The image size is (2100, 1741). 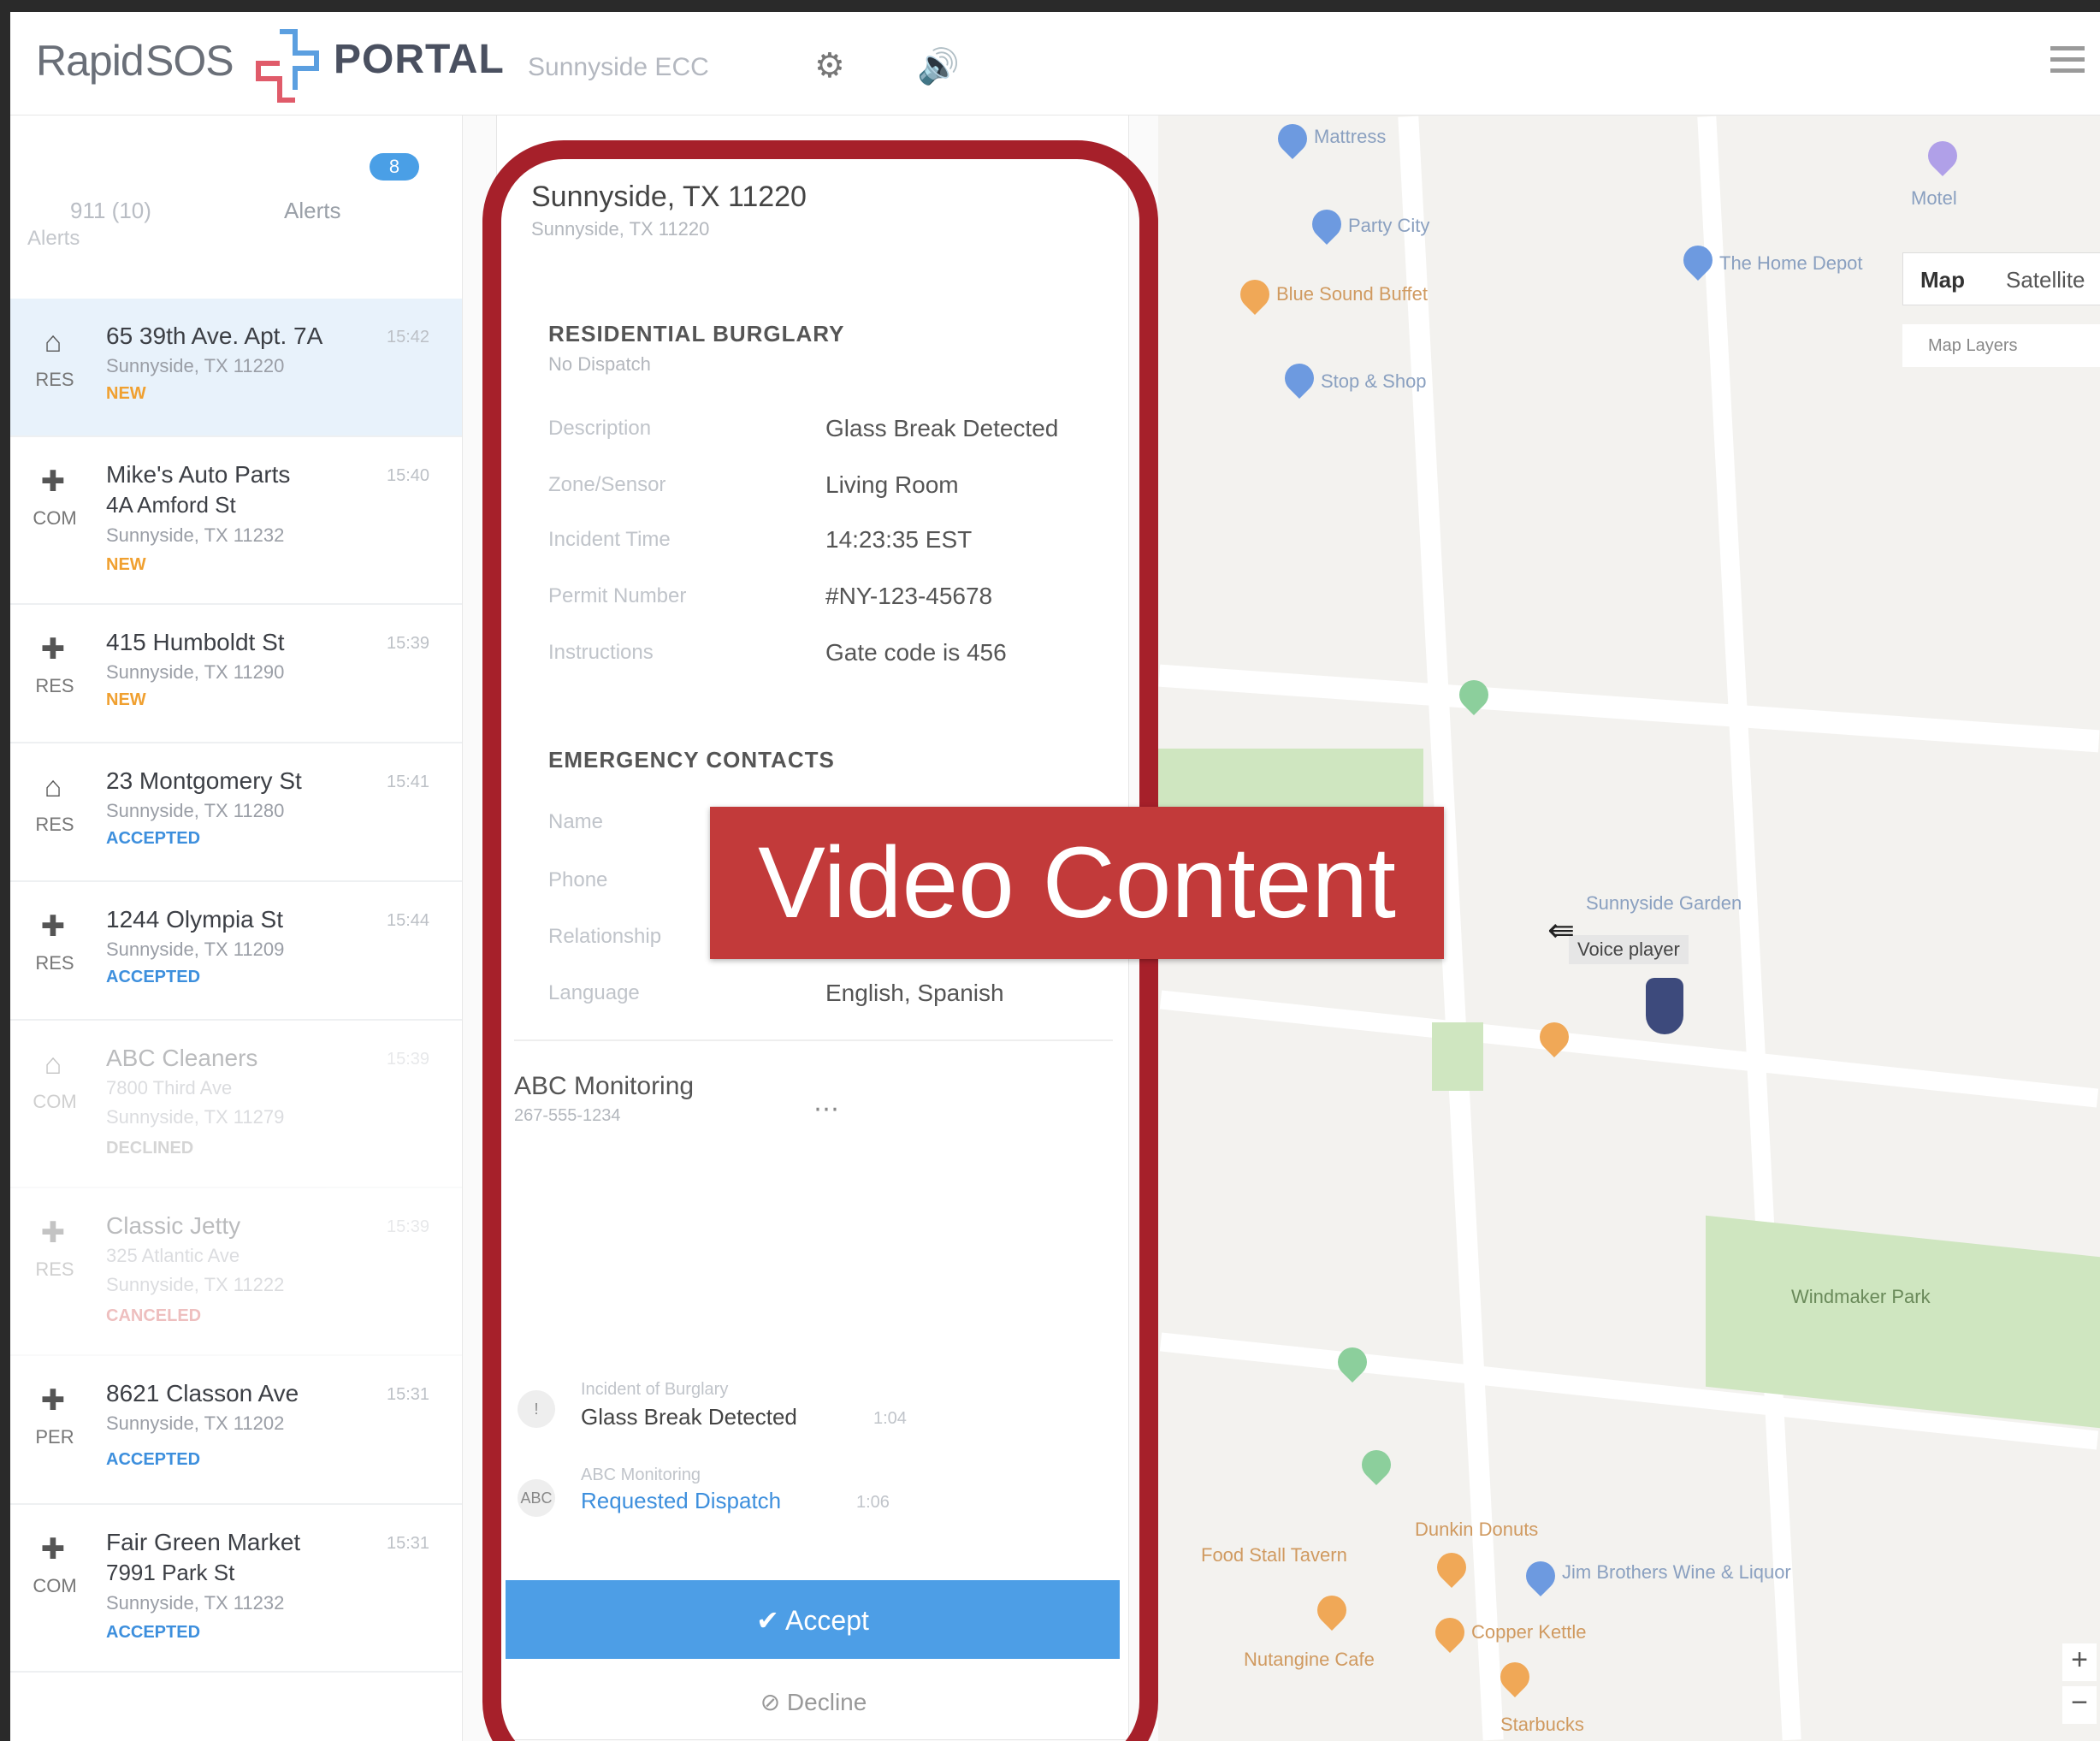 I want to click on logo-text-rapid: Rapid, so click(x=90, y=61).